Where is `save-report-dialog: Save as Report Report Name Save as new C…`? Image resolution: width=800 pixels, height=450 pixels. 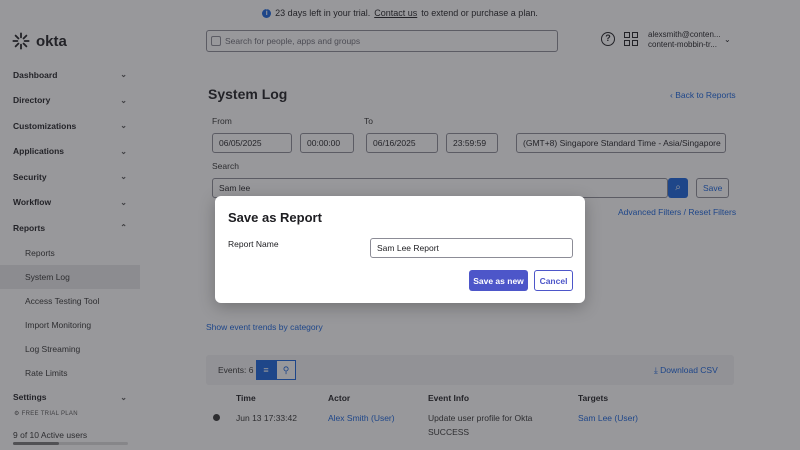
save-report-dialog: Save as Report Report Name Save as new C… is located at coordinates (400, 249).